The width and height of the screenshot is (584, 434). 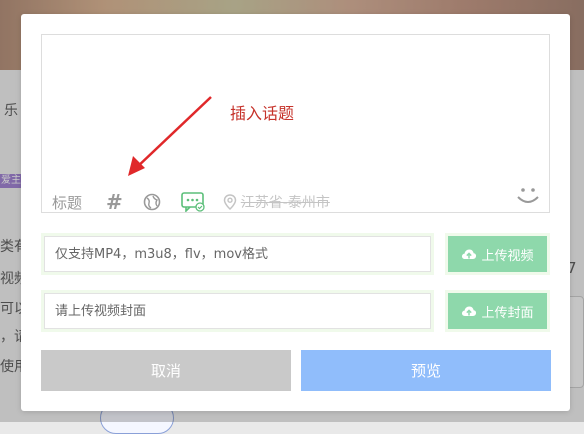 I want to click on cover-file-field, so click(x=237, y=311).